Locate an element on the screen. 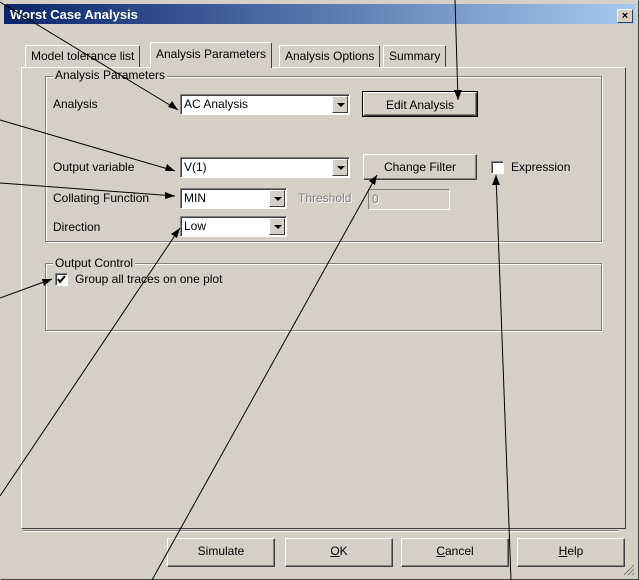 This screenshot has width=639, height=580. change-filter-button: Change Filter is located at coordinates (420, 167).